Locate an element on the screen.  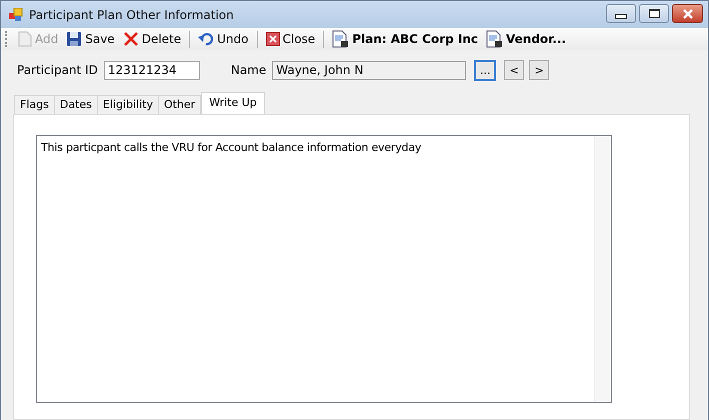
tab: Flags is located at coordinates (34, 104).